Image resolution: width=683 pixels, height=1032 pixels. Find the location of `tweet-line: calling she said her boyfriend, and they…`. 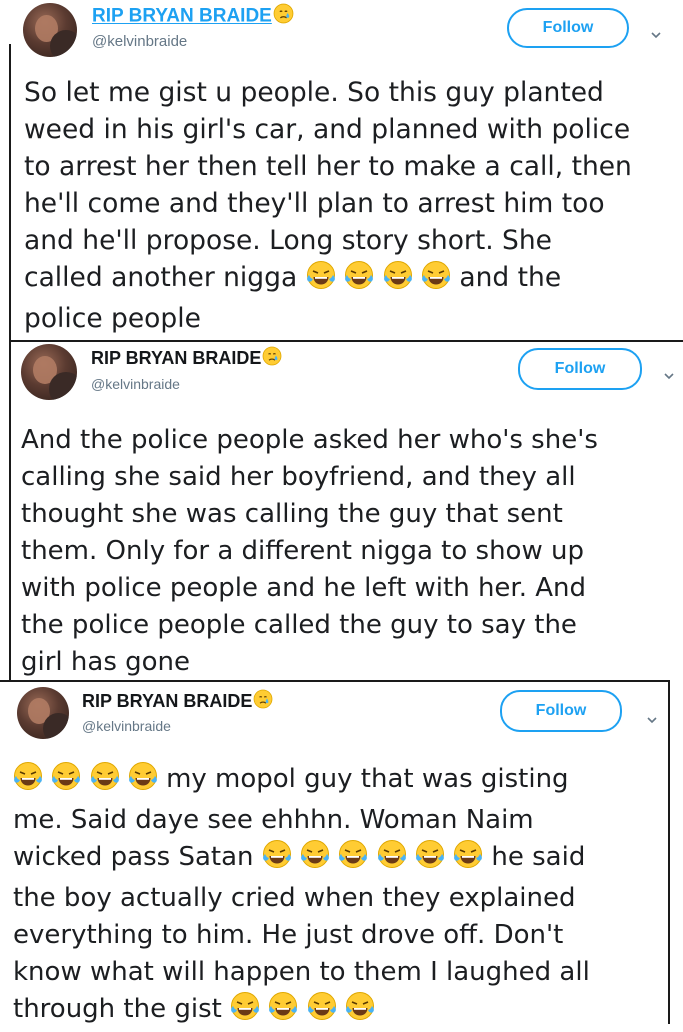

tweet-line: calling she said her boyfriend, and they… is located at coordinates (298, 477).